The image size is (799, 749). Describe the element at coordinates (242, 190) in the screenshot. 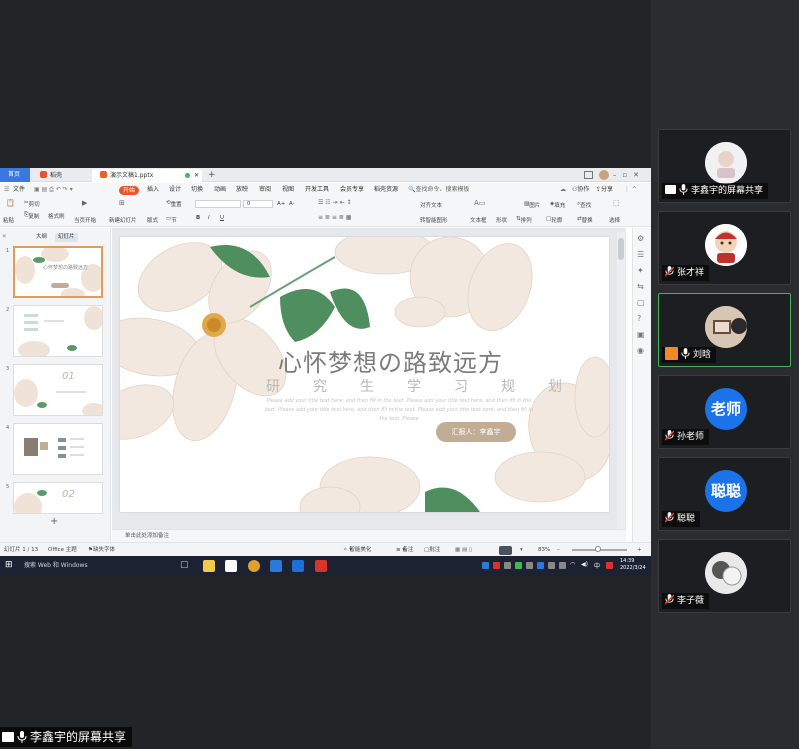

I see `menu-slideshow: 放映` at that location.